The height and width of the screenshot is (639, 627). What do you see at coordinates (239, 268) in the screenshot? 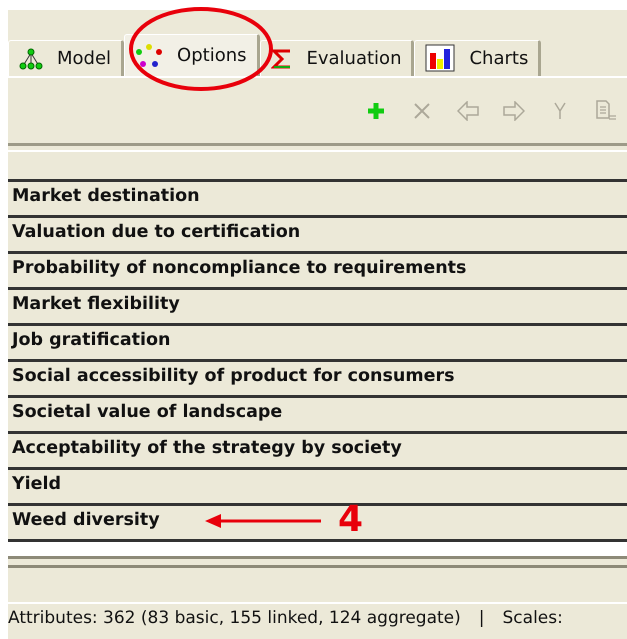
I see `attribute-label: Probability of noncompliance to requirements` at bounding box center [239, 268].